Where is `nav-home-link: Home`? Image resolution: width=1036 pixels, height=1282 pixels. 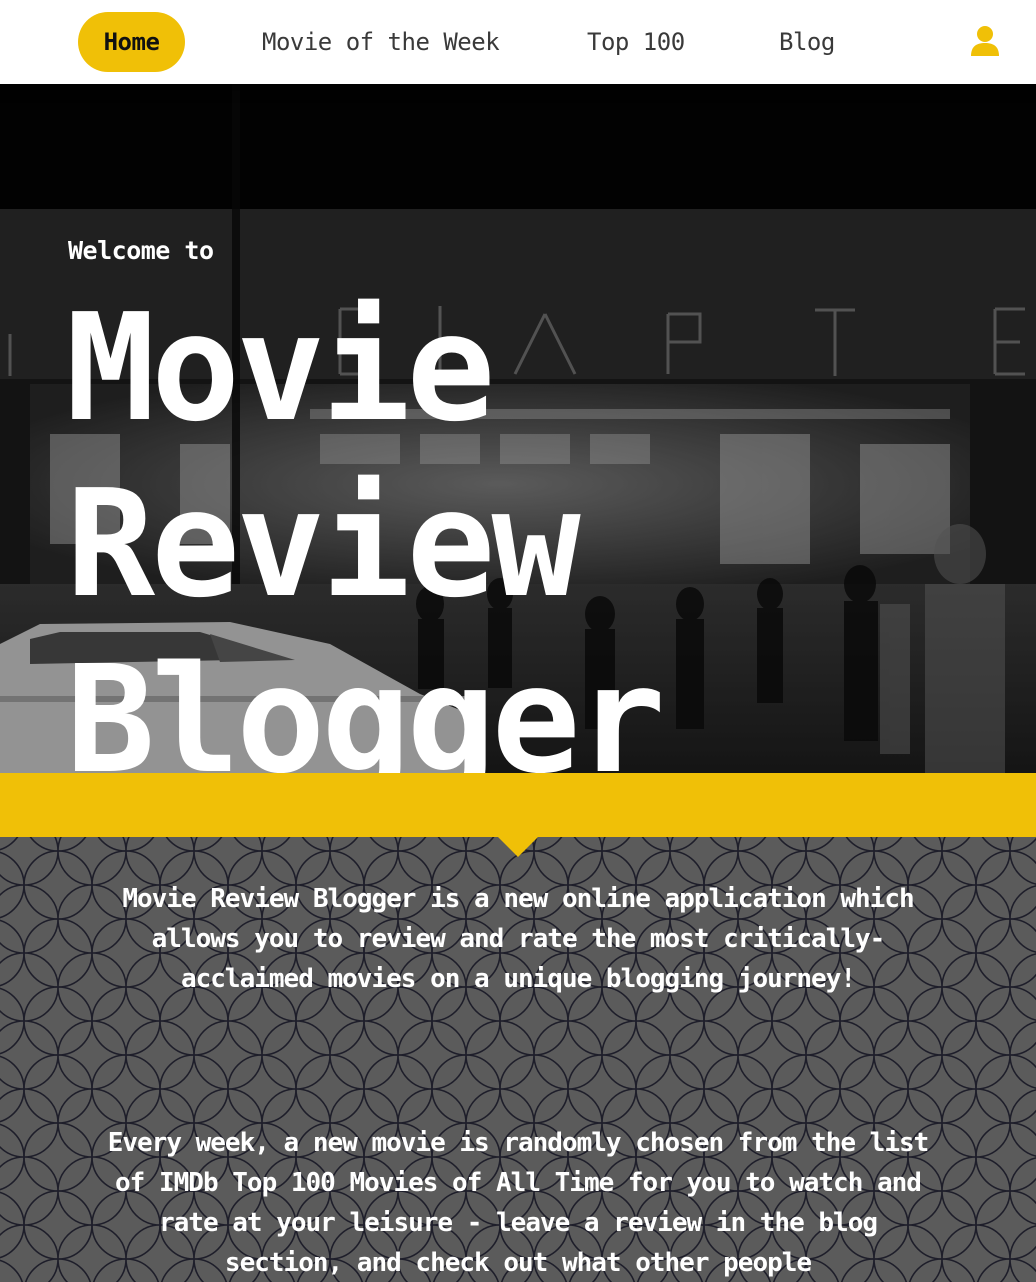
nav-home-link: Home is located at coordinates (131, 42).